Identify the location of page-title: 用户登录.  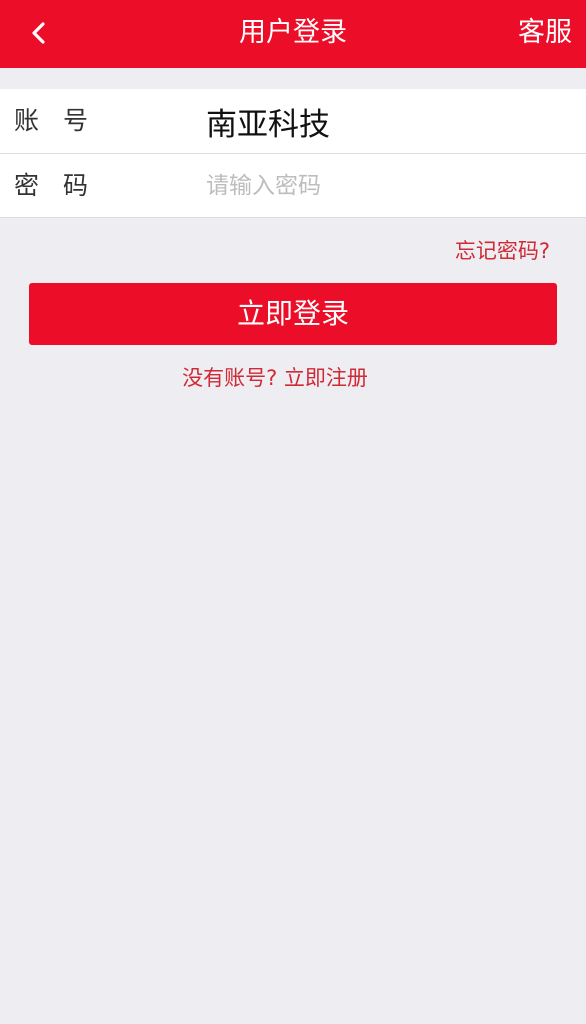
(293, 32).